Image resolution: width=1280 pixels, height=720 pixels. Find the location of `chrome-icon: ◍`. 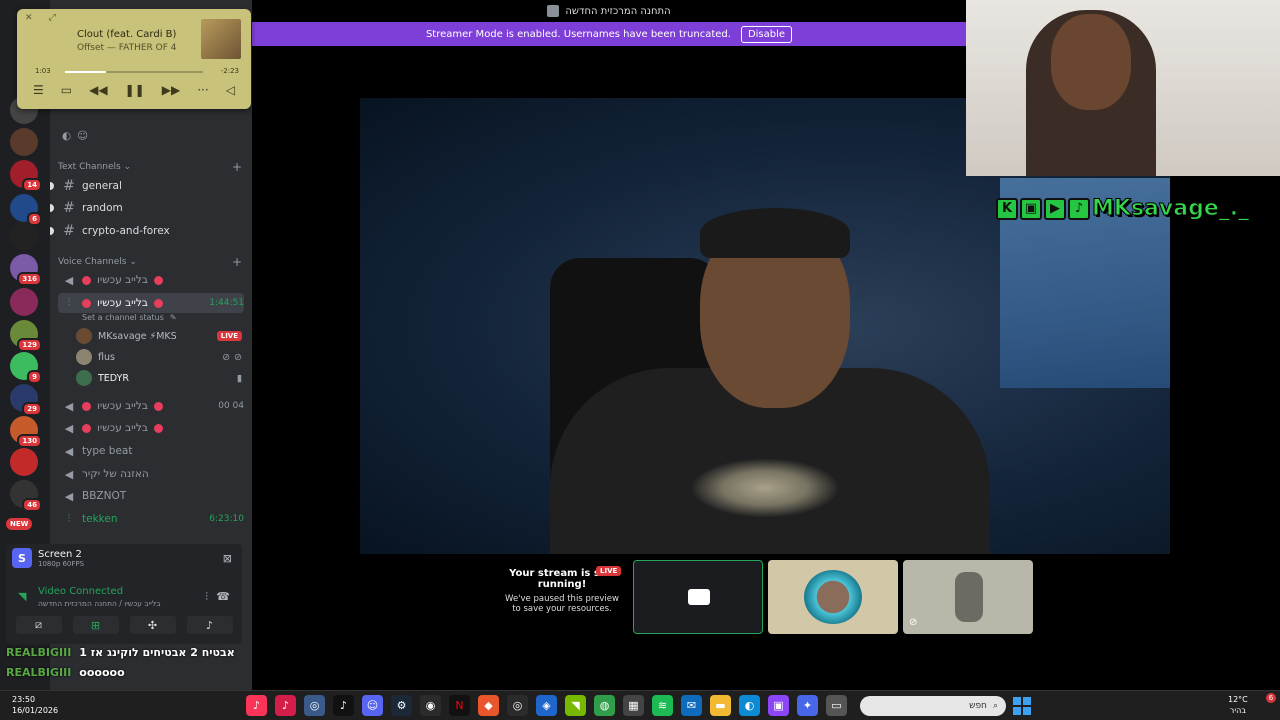

chrome-icon: ◍ is located at coordinates (604, 705).